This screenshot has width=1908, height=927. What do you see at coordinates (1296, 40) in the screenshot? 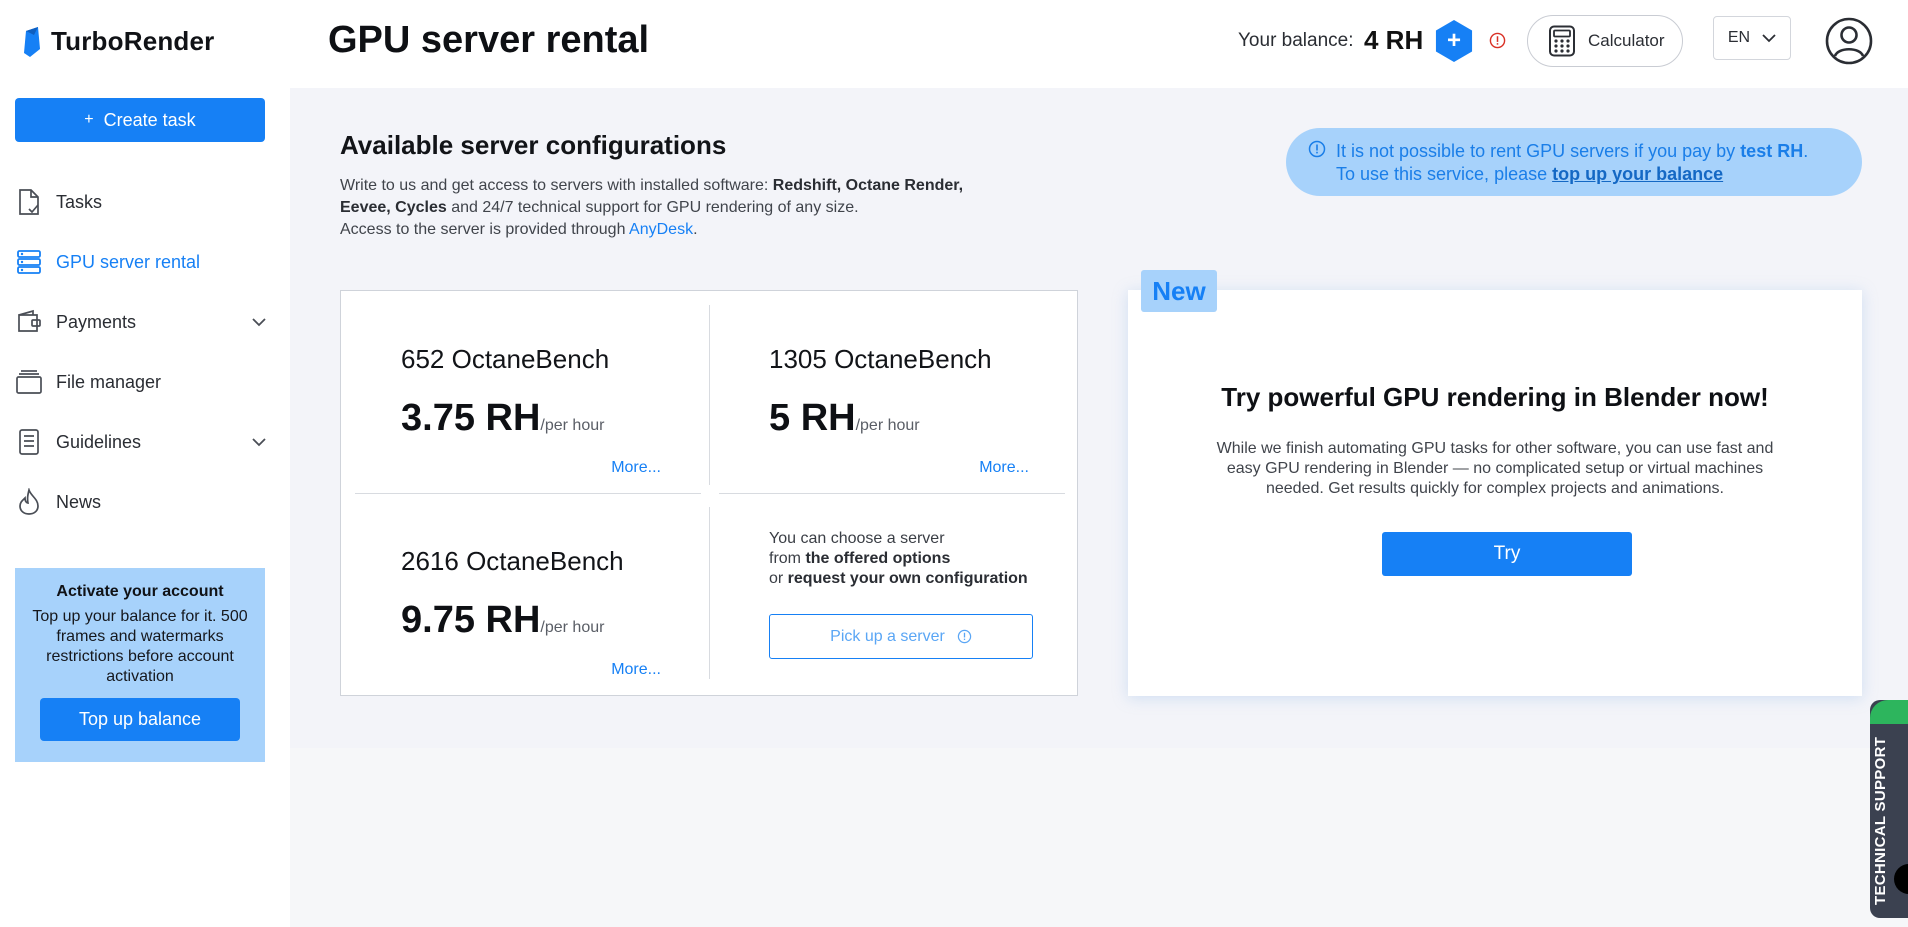
I see `balance-label: Your balance:` at bounding box center [1296, 40].